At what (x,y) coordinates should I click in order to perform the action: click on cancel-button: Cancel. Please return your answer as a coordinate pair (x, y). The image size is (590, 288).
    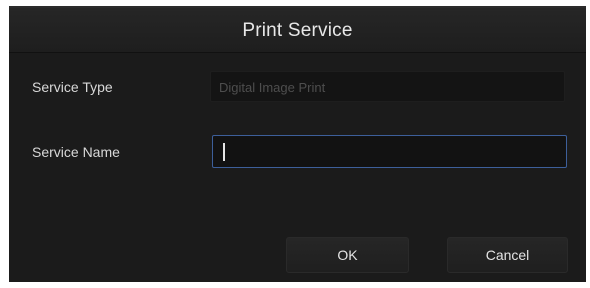
    Looking at the image, I should click on (507, 255).